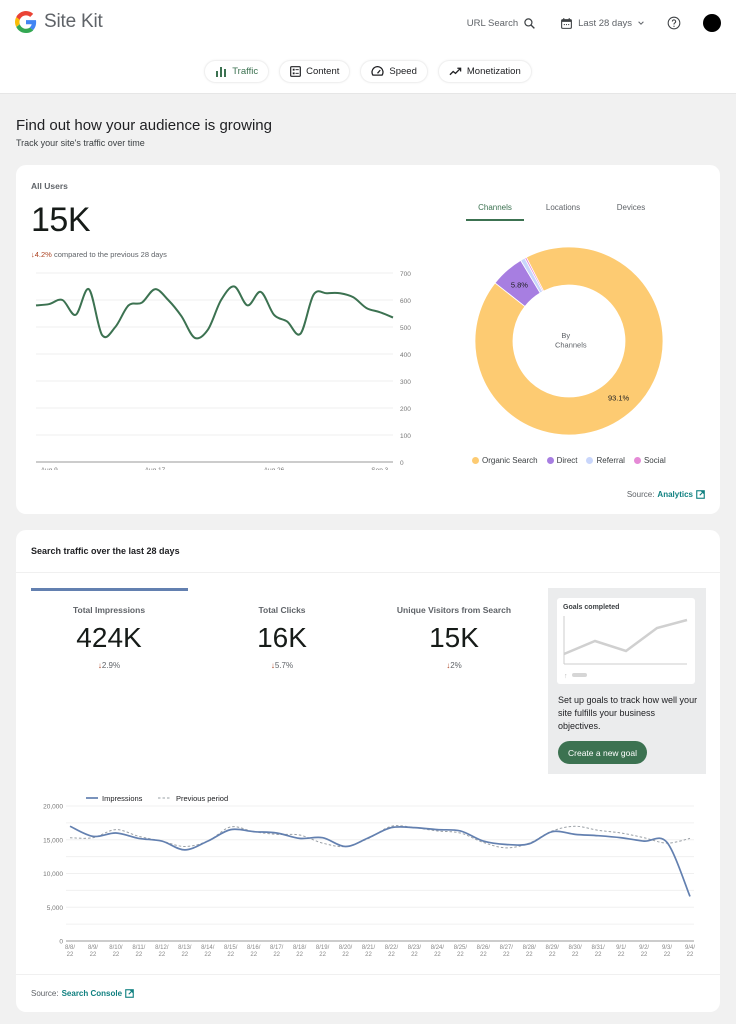  What do you see at coordinates (93, 948) in the screenshot?
I see `x-tick-label: 8/9/` at bounding box center [93, 948].